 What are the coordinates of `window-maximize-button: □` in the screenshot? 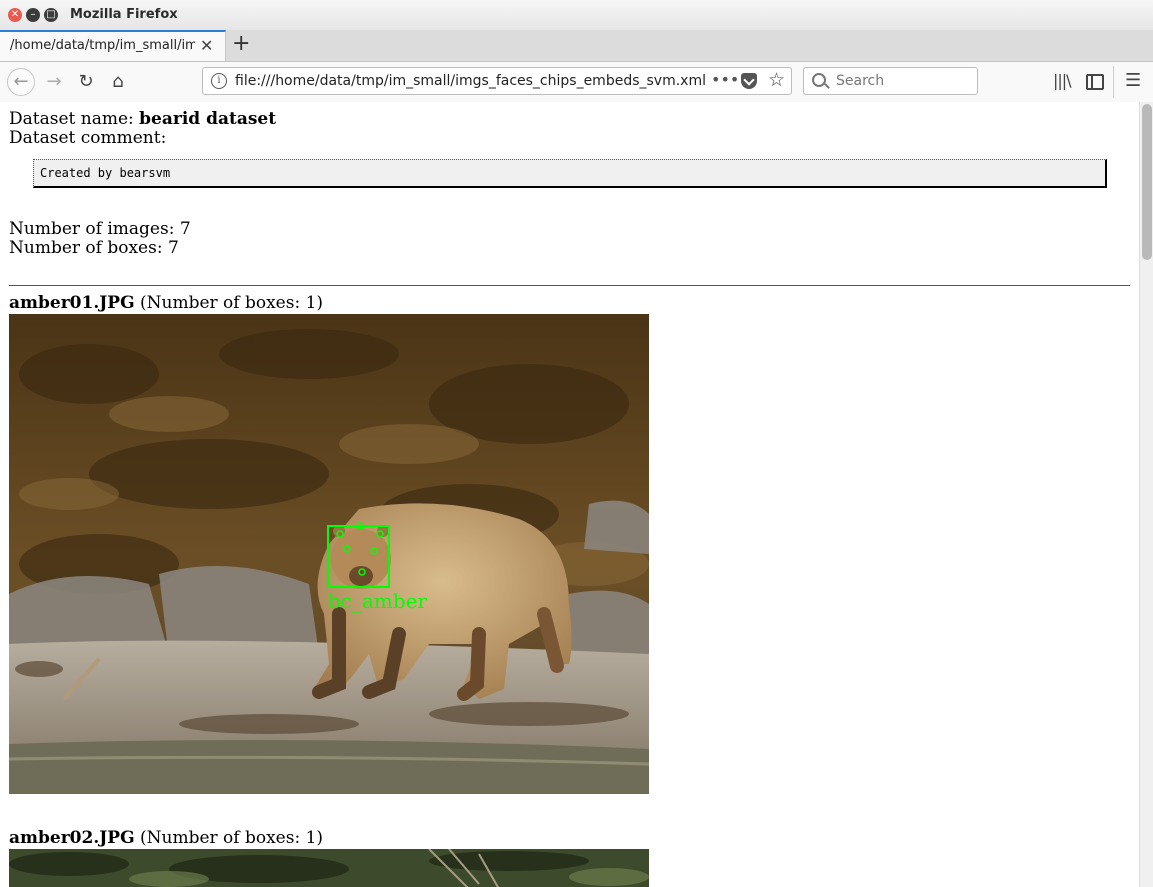 It's located at (51, 15).